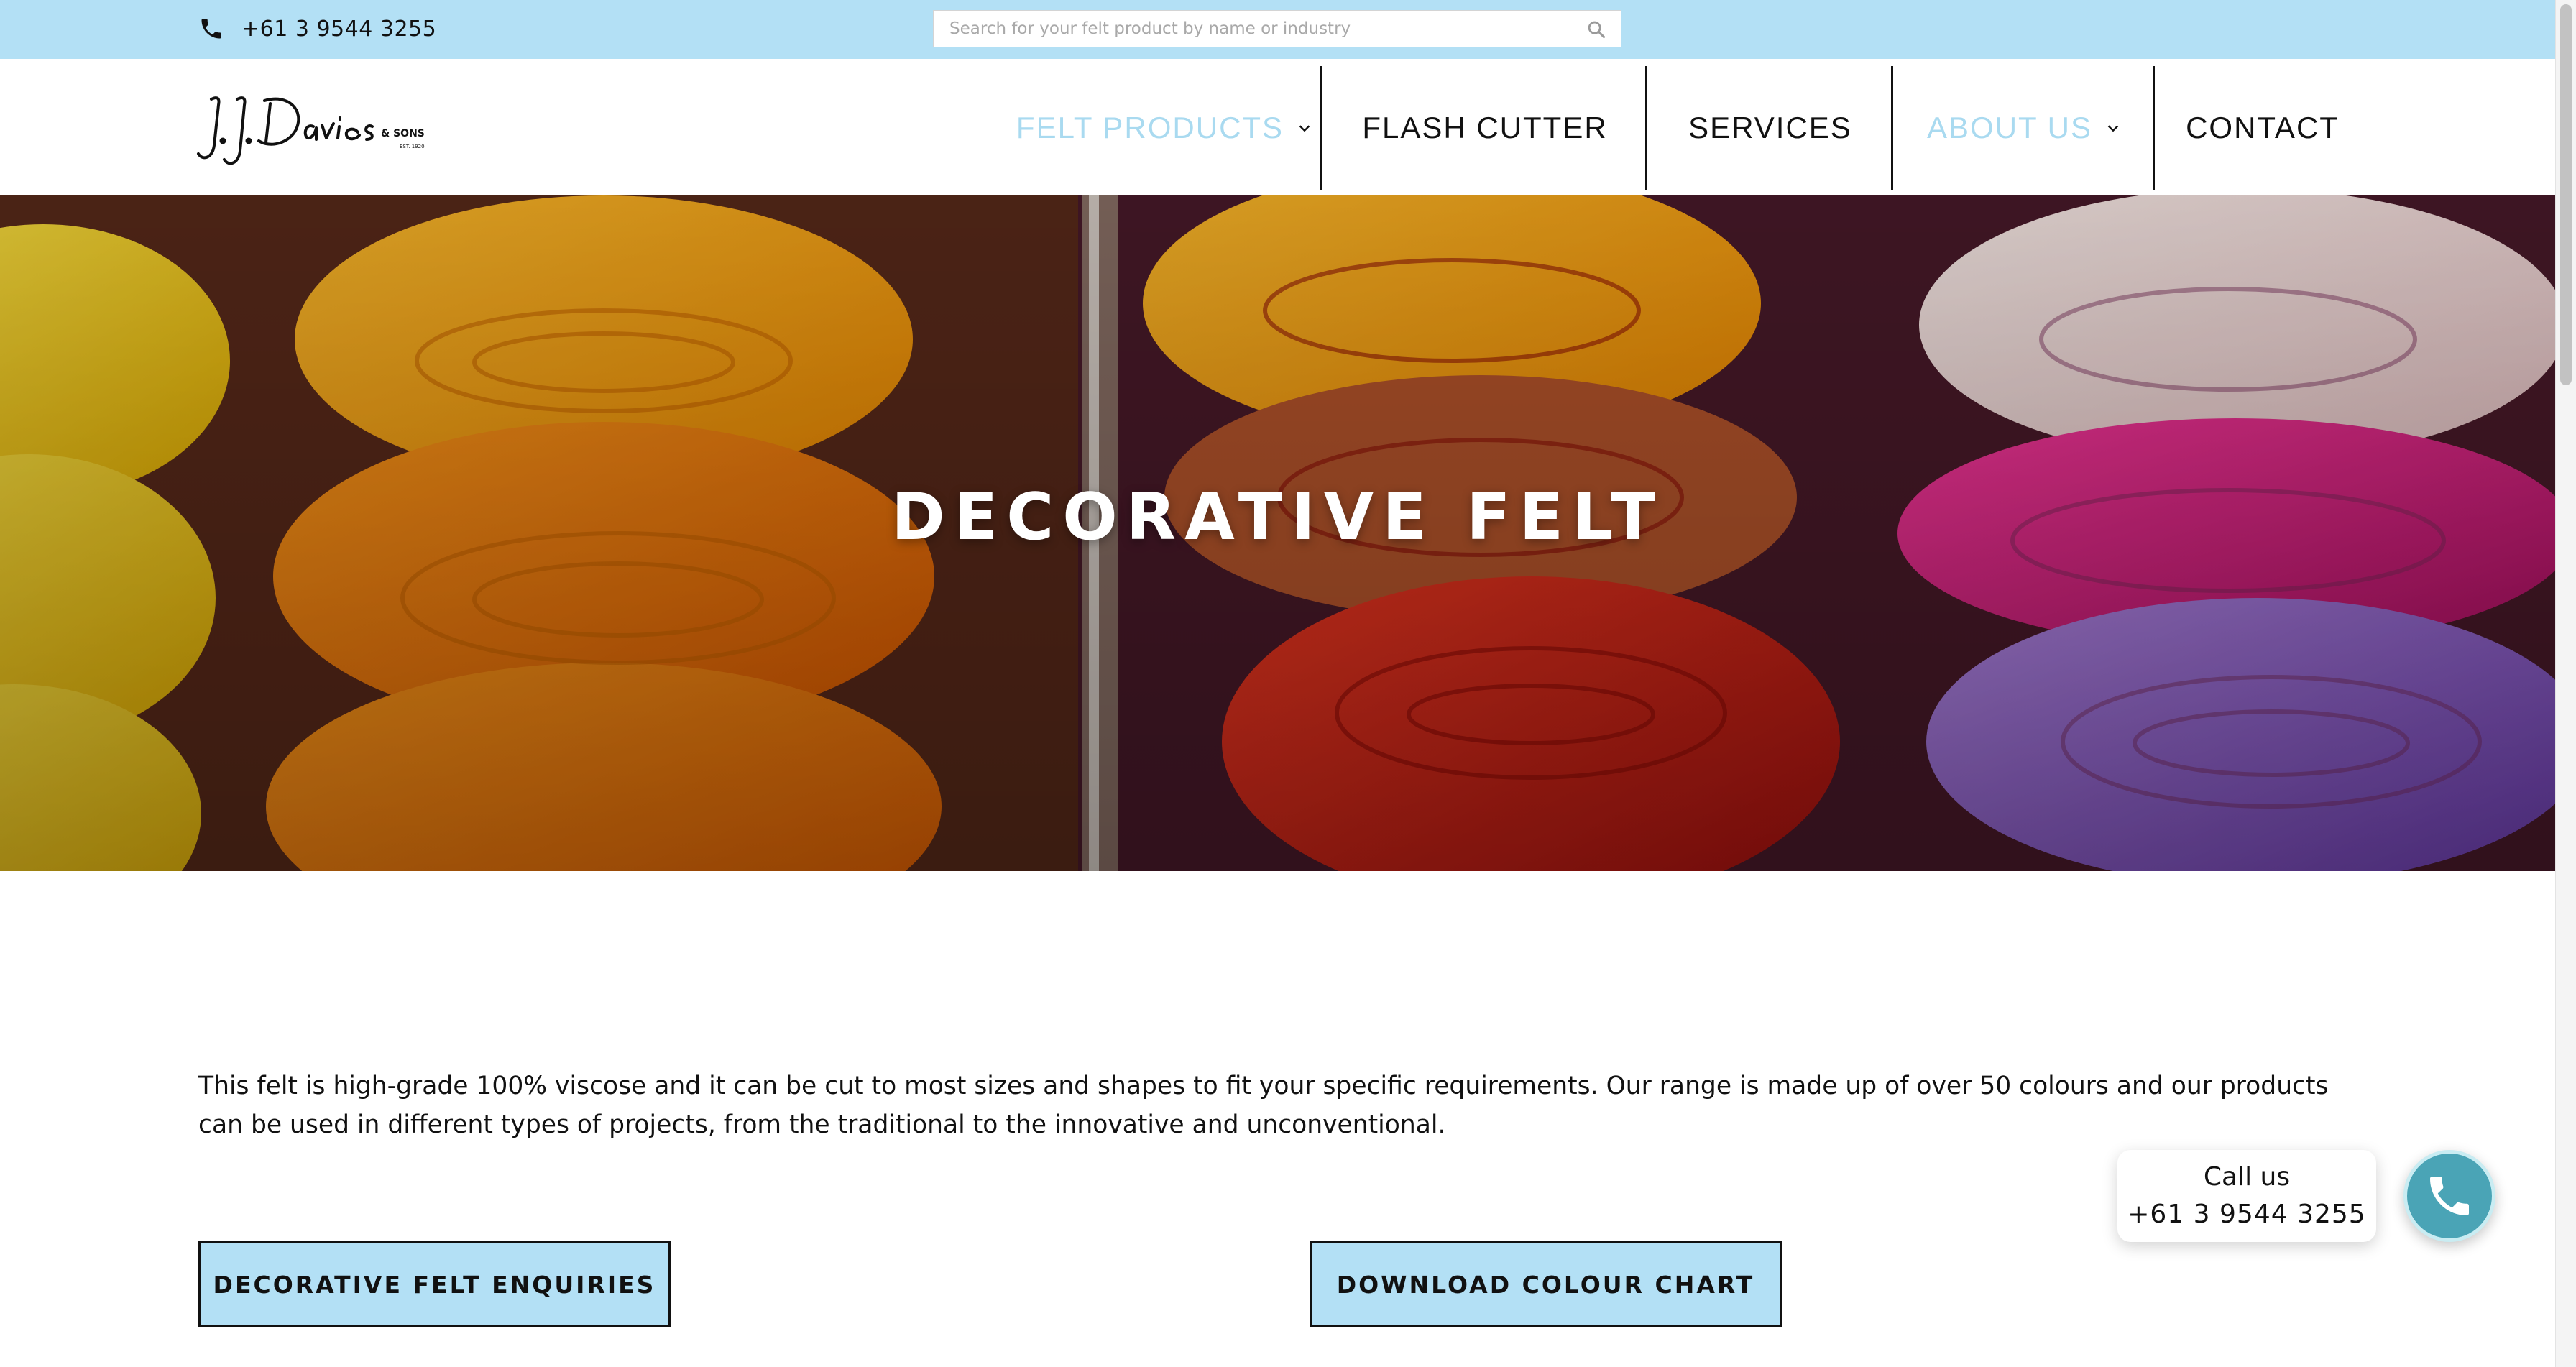 Image resolution: width=2576 pixels, height=1367 pixels. I want to click on top-phone: +61 3 9544 3255, so click(317, 29).